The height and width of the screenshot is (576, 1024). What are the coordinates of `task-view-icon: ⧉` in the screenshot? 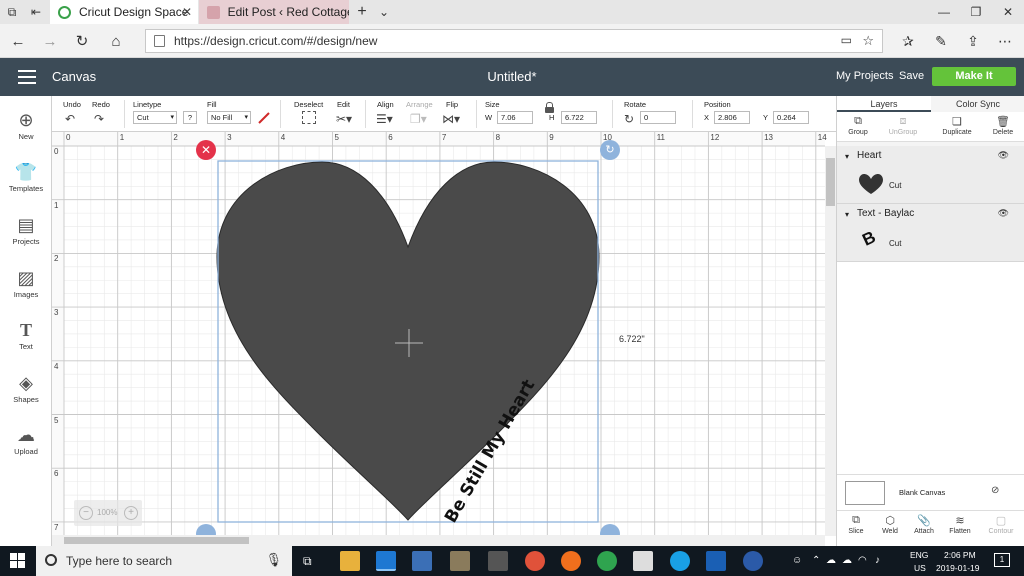 It's located at (307, 561).